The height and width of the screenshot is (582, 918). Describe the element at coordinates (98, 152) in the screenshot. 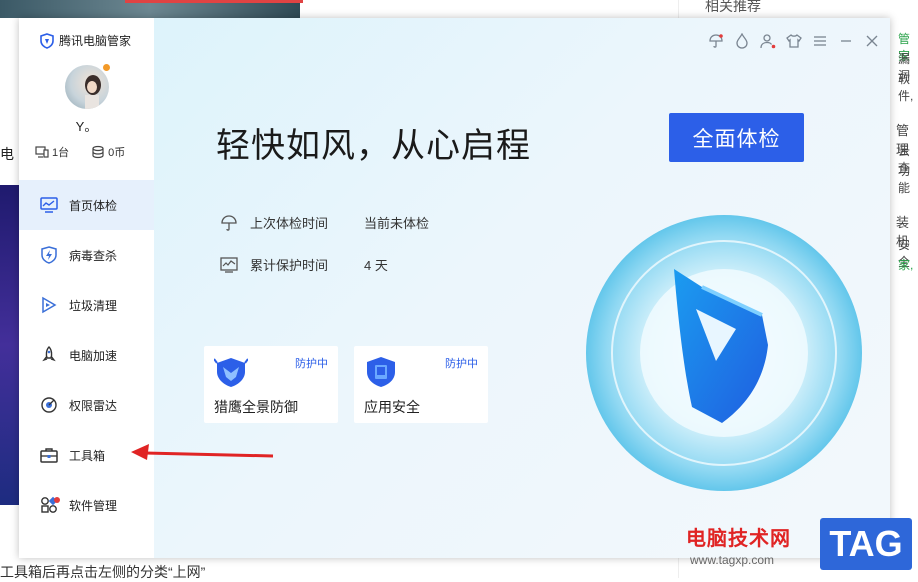

I see `coin-icon` at that location.